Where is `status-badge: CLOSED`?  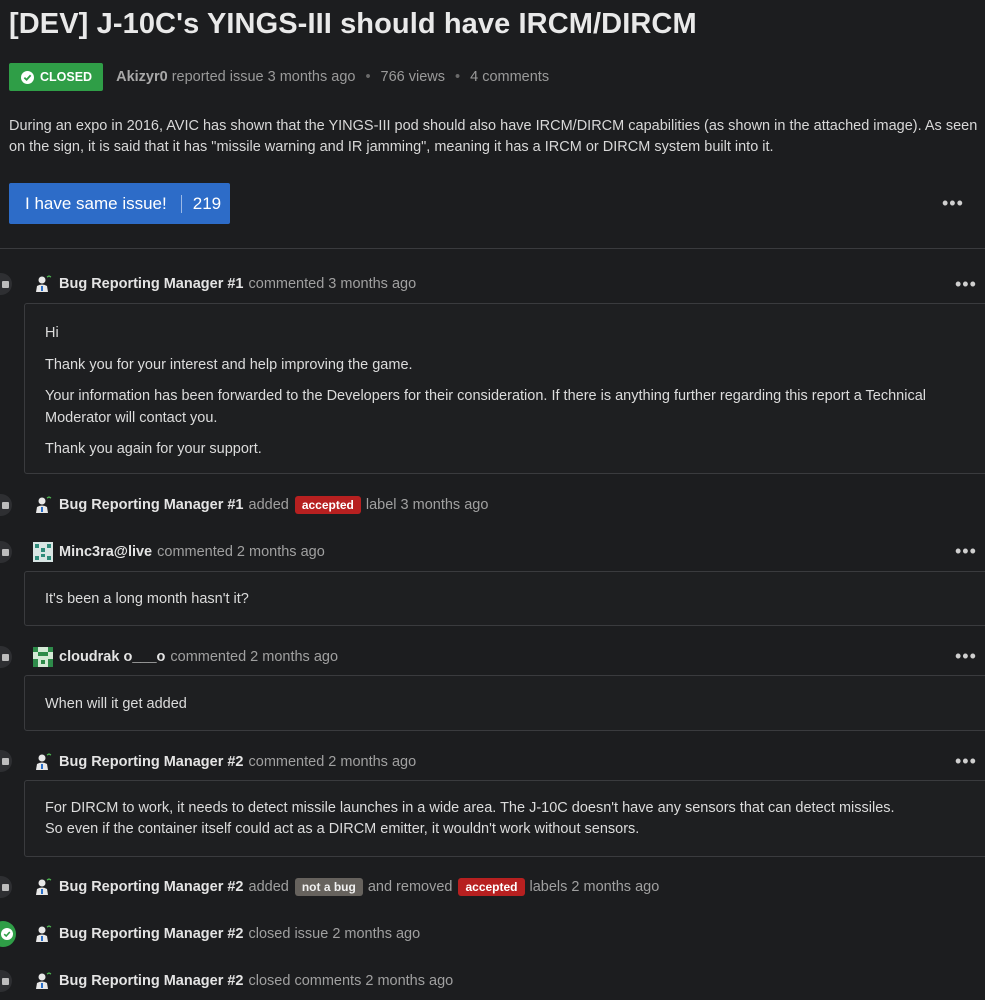
status-badge: CLOSED is located at coordinates (56, 77).